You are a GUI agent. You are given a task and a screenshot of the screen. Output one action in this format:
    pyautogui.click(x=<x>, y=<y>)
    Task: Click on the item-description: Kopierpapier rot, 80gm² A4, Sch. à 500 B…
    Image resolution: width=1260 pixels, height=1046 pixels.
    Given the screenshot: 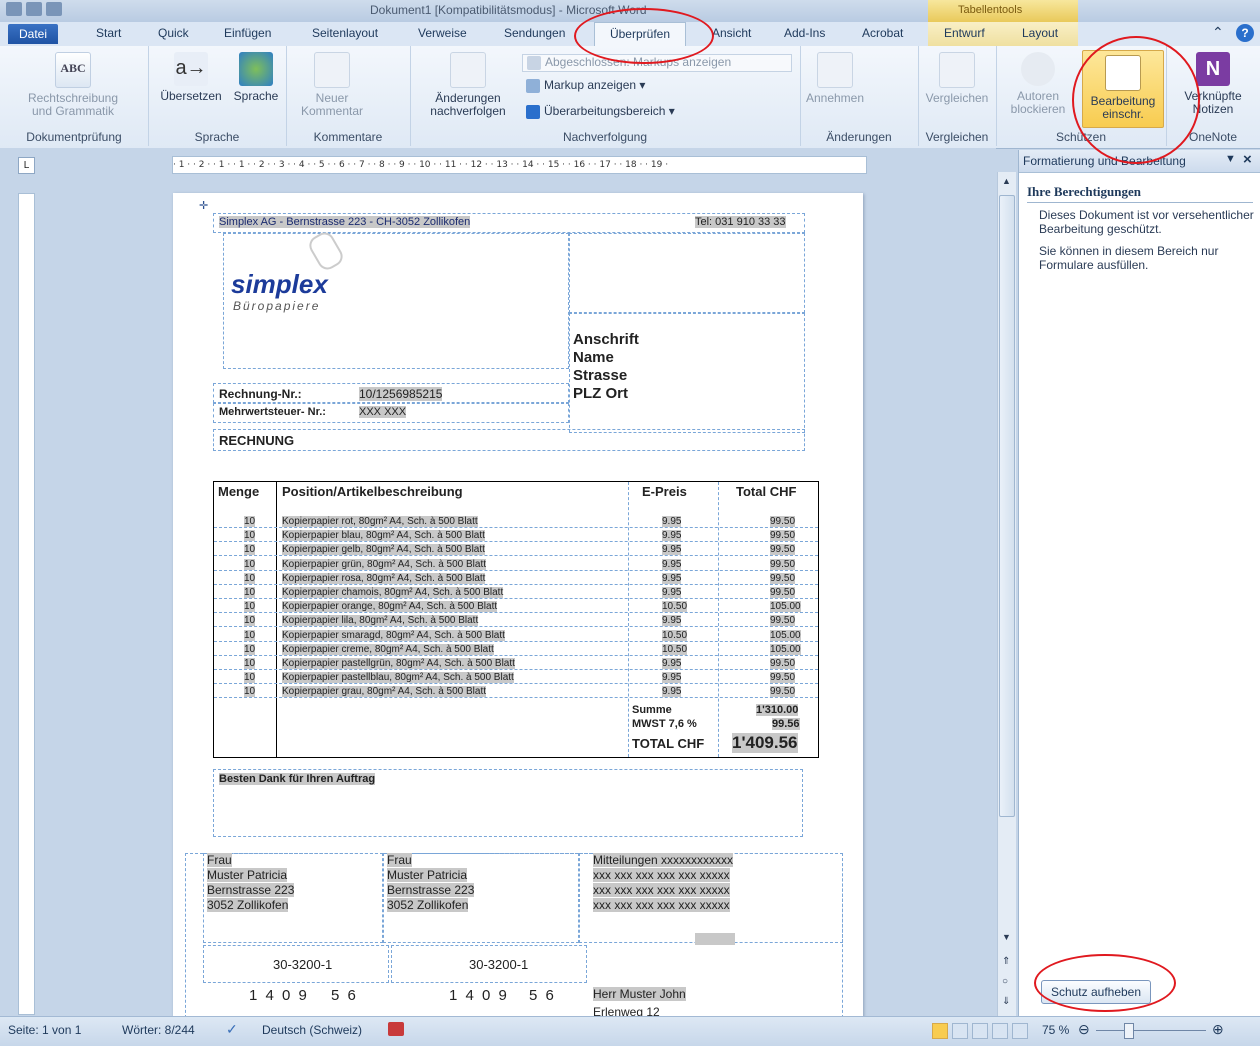 What is the action you would take?
    pyautogui.click(x=380, y=521)
    